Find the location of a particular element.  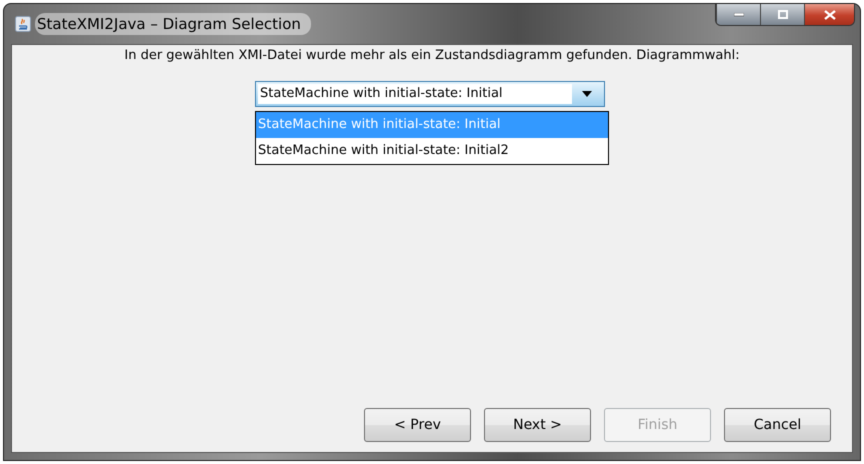

caret-icon is located at coordinates (587, 94).